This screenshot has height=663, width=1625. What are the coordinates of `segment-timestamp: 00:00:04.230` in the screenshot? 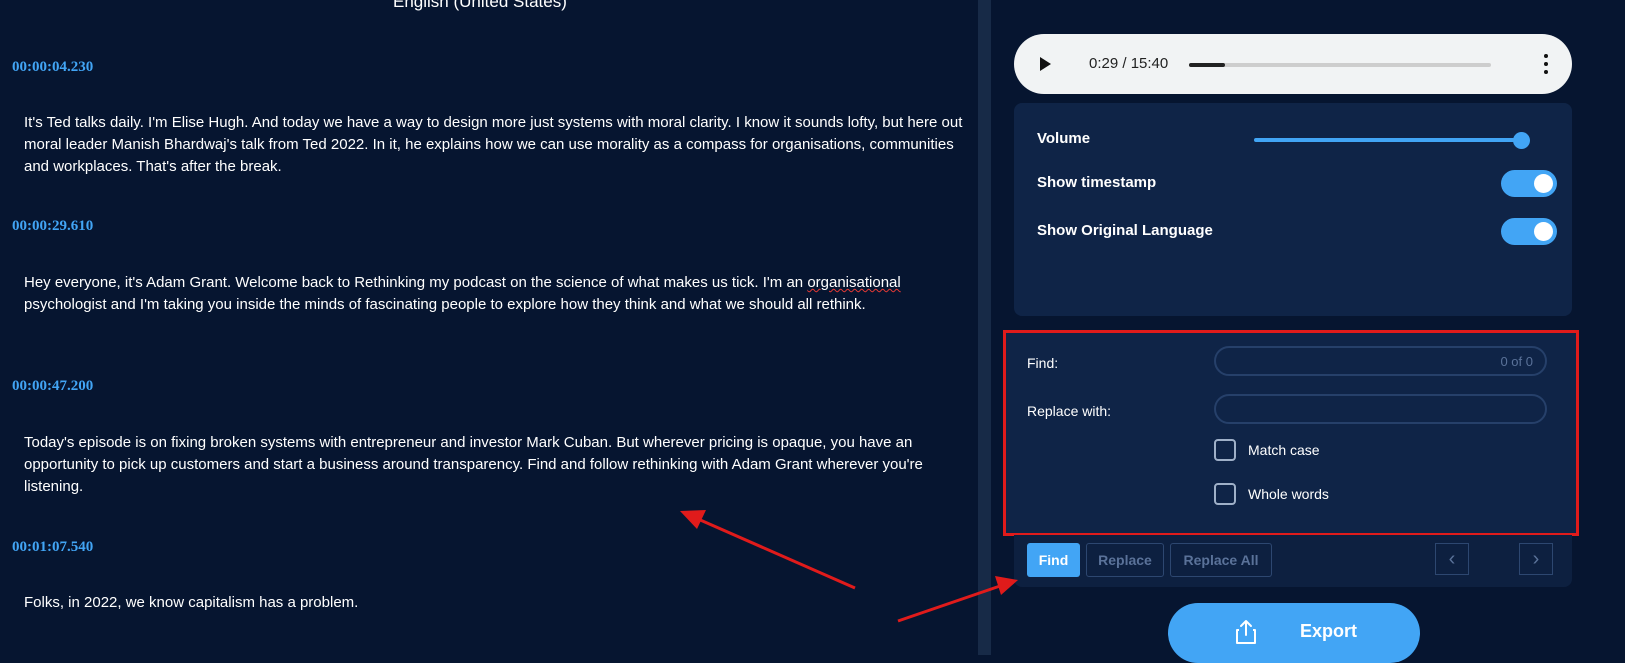 It's located at (52, 67).